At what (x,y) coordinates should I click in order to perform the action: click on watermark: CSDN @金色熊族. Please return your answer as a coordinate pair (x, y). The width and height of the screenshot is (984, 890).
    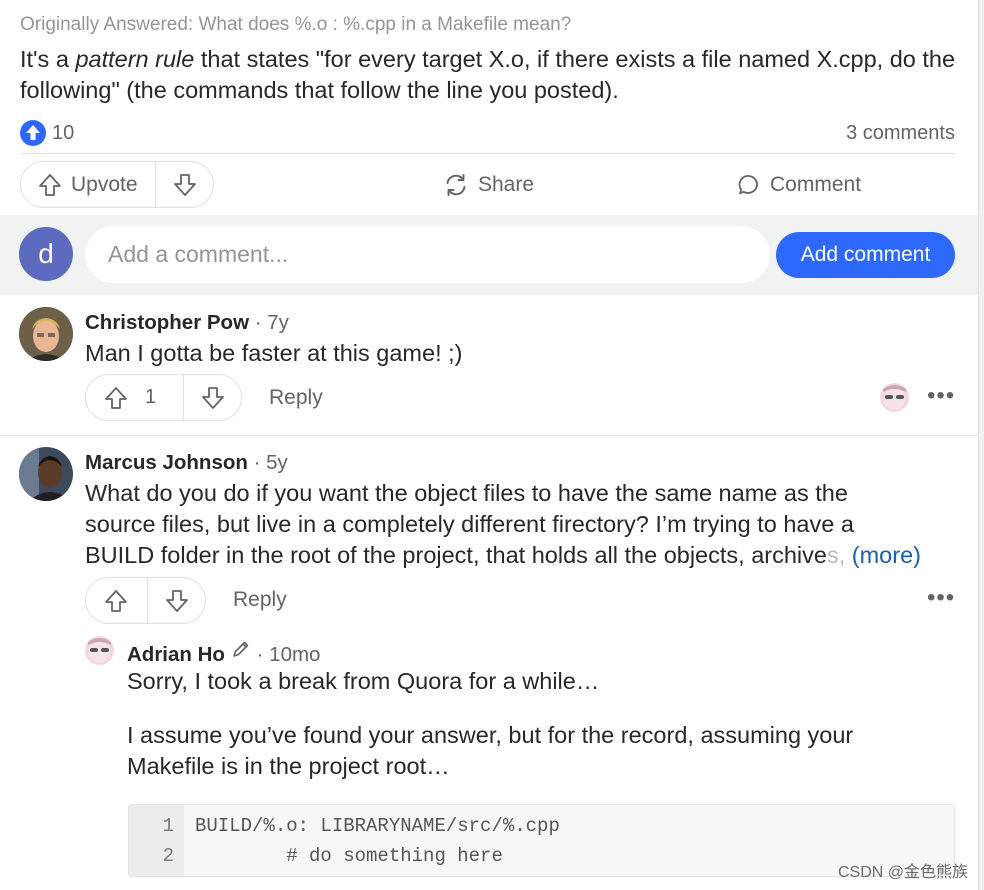
    Looking at the image, I should click on (902, 872).